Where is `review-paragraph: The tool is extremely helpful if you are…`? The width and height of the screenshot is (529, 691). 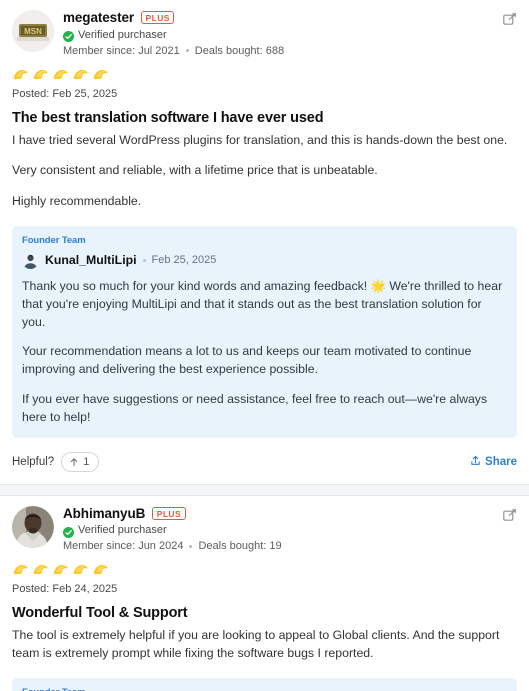
review-paragraph: The tool is extremely helpful if you are… is located at coordinates (256, 644).